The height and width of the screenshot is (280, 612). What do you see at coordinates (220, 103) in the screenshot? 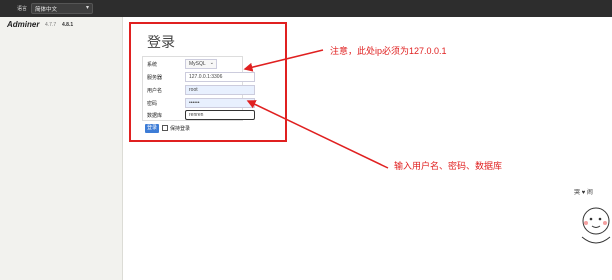
I see `password-input: ••••••` at bounding box center [220, 103].